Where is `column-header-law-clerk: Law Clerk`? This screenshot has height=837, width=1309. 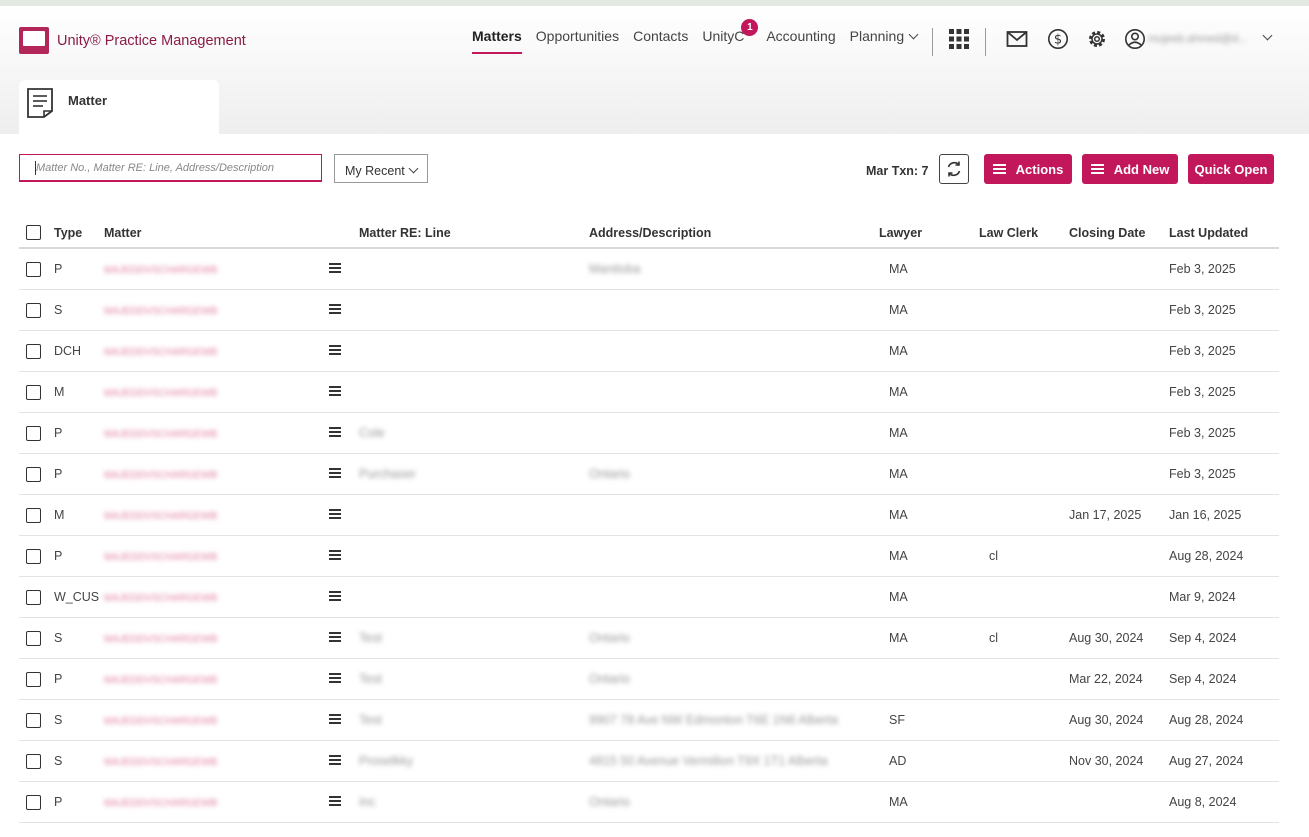
column-header-law-clerk: Law Clerk is located at coordinates (1024, 233).